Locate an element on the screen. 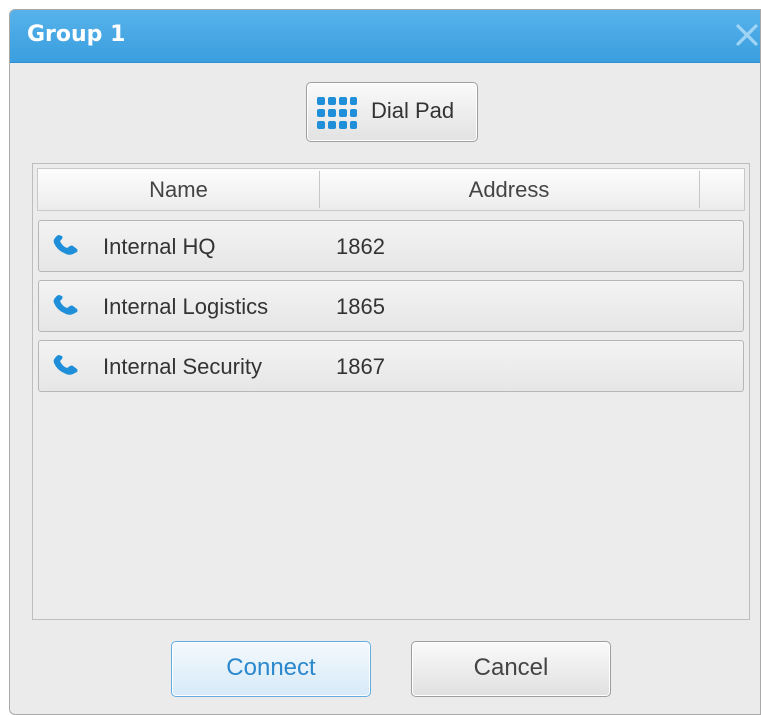  close-button is located at coordinates (745, 35).